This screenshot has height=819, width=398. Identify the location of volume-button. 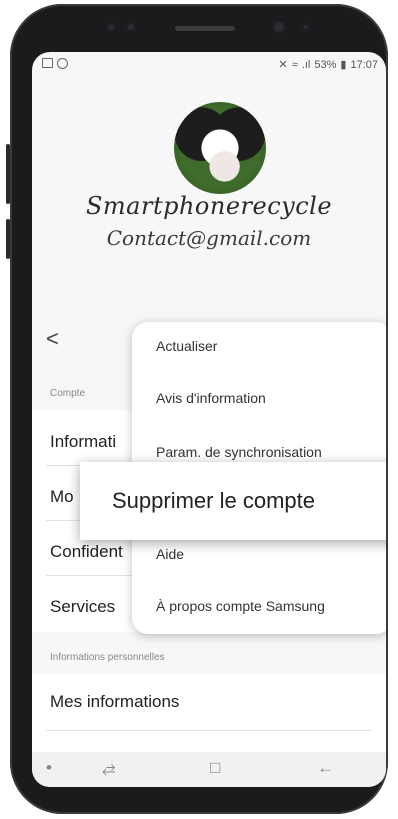
(8, 174).